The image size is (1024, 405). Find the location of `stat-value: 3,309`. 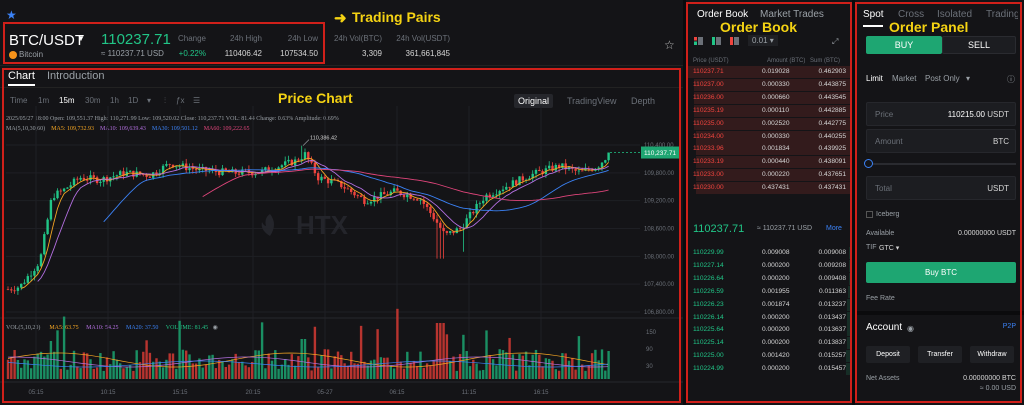

stat-value: 3,309 is located at coordinates (371, 53).